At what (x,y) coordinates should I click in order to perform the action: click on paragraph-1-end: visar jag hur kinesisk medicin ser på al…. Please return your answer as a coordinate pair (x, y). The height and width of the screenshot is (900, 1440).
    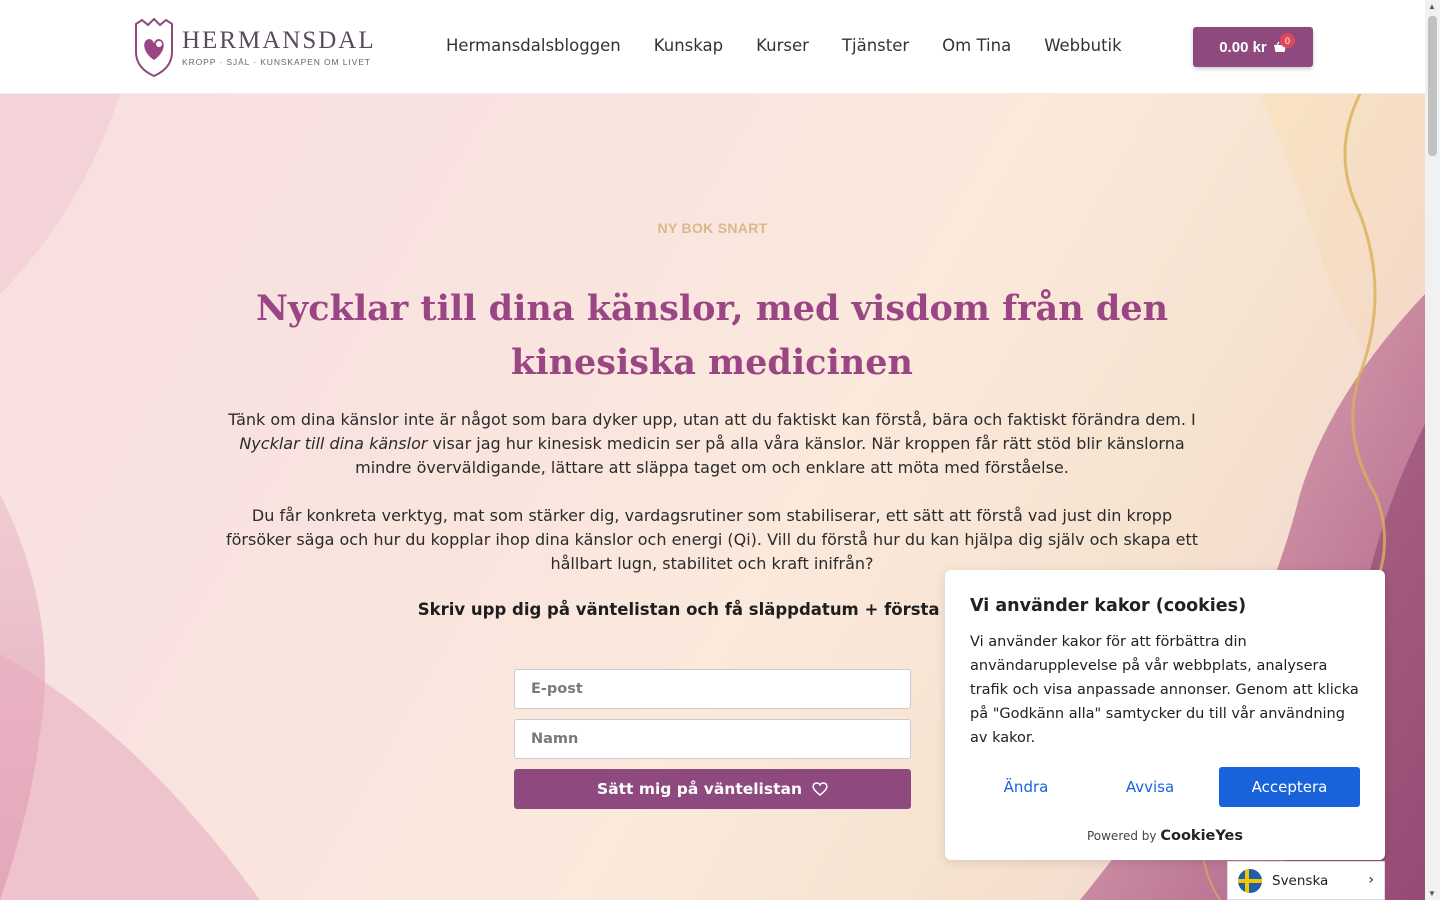
    Looking at the image, I should click on (770, 455).